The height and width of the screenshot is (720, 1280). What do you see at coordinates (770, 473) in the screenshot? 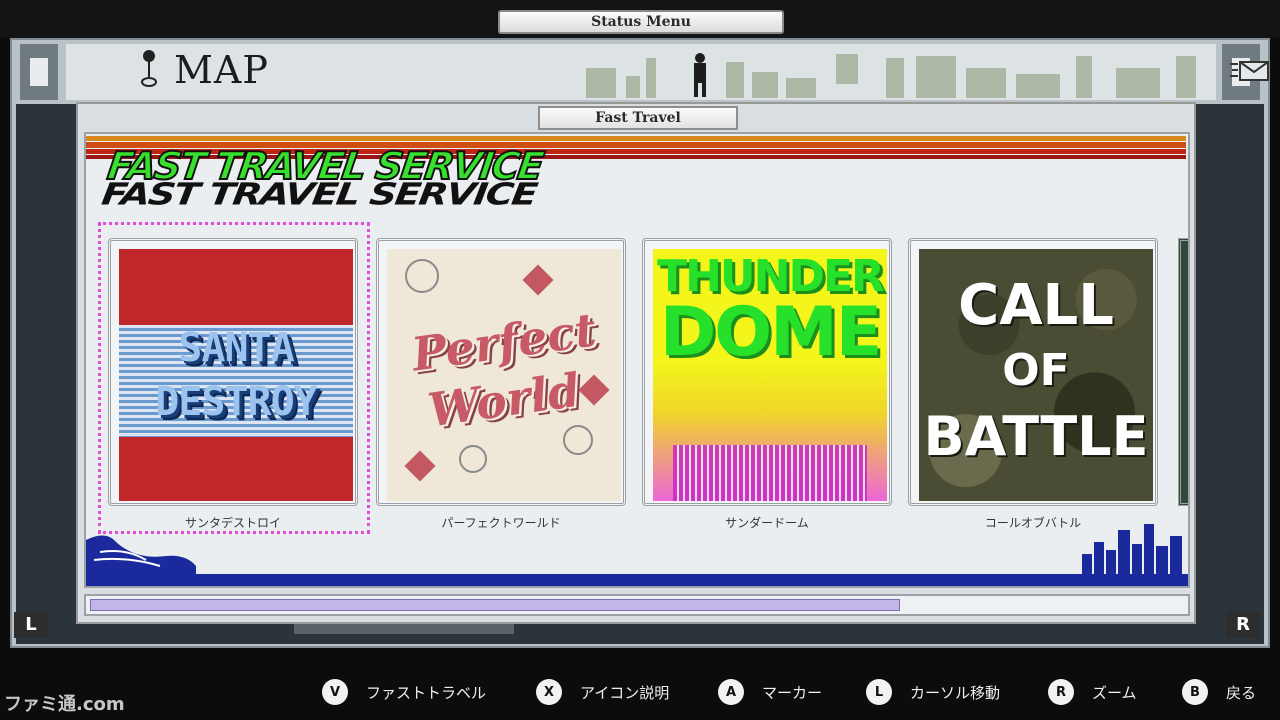
I see `temple-silhouette` at bounding box center [770, 473].